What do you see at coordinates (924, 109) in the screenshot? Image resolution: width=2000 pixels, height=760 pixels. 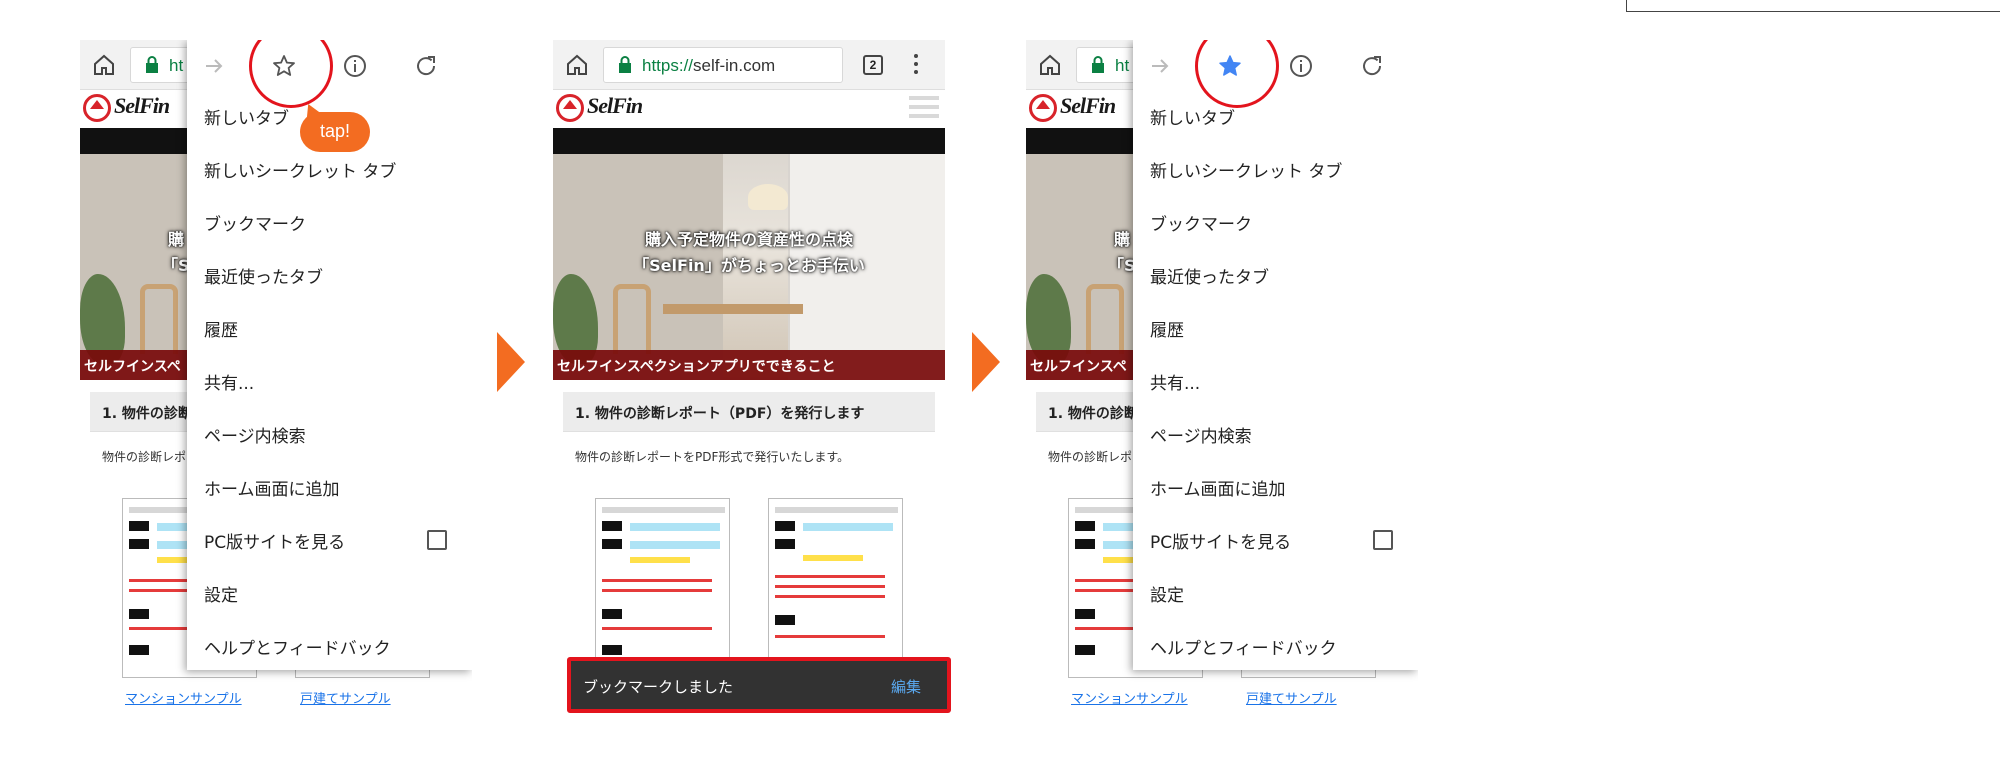 I see `hamburger-menu-icon` at bounding box center [924, 109].